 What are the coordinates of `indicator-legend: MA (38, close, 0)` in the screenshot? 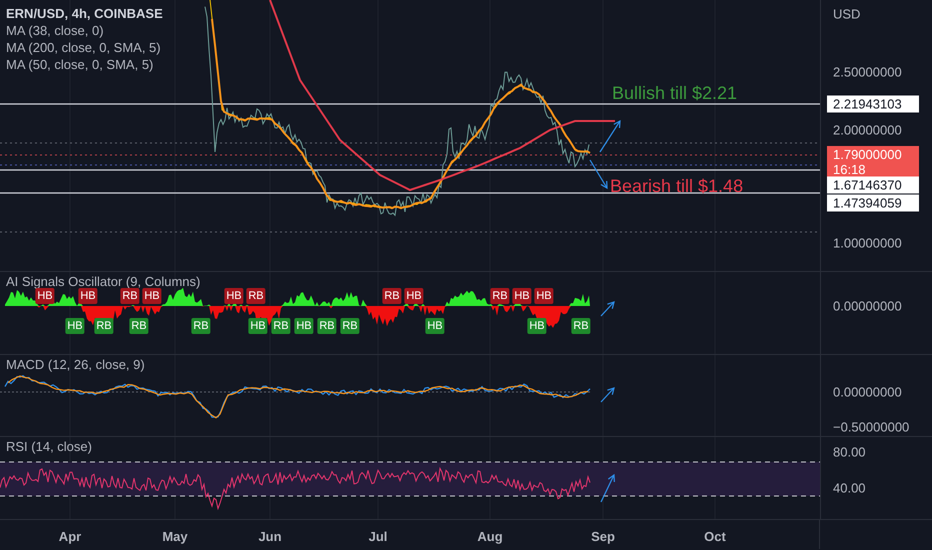 It's located at (84, 30).